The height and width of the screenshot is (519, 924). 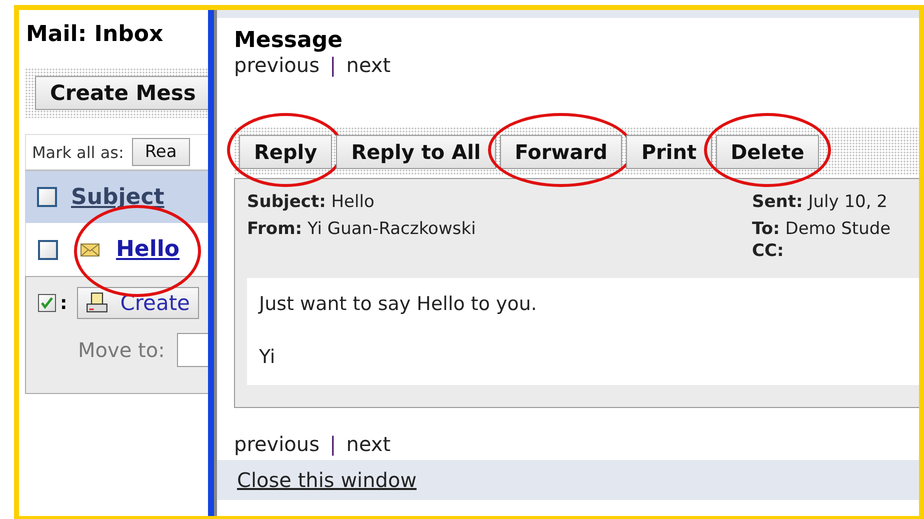 What do you see at coordinates (398, 304) in the screenshot?
I see `body-text: Just want to say Hello to you.` at bounding box center [398, 304].